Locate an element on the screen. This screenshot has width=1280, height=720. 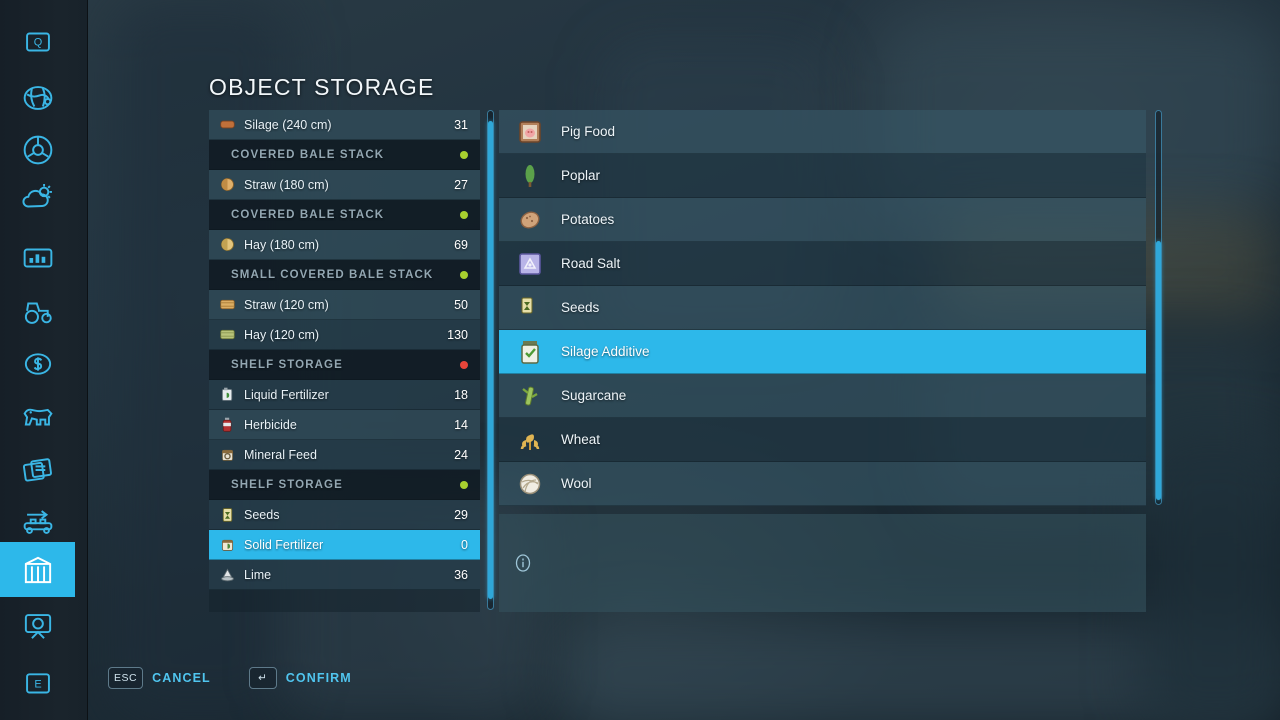
sidebar-item-animals is located at coordinates (37, 415).